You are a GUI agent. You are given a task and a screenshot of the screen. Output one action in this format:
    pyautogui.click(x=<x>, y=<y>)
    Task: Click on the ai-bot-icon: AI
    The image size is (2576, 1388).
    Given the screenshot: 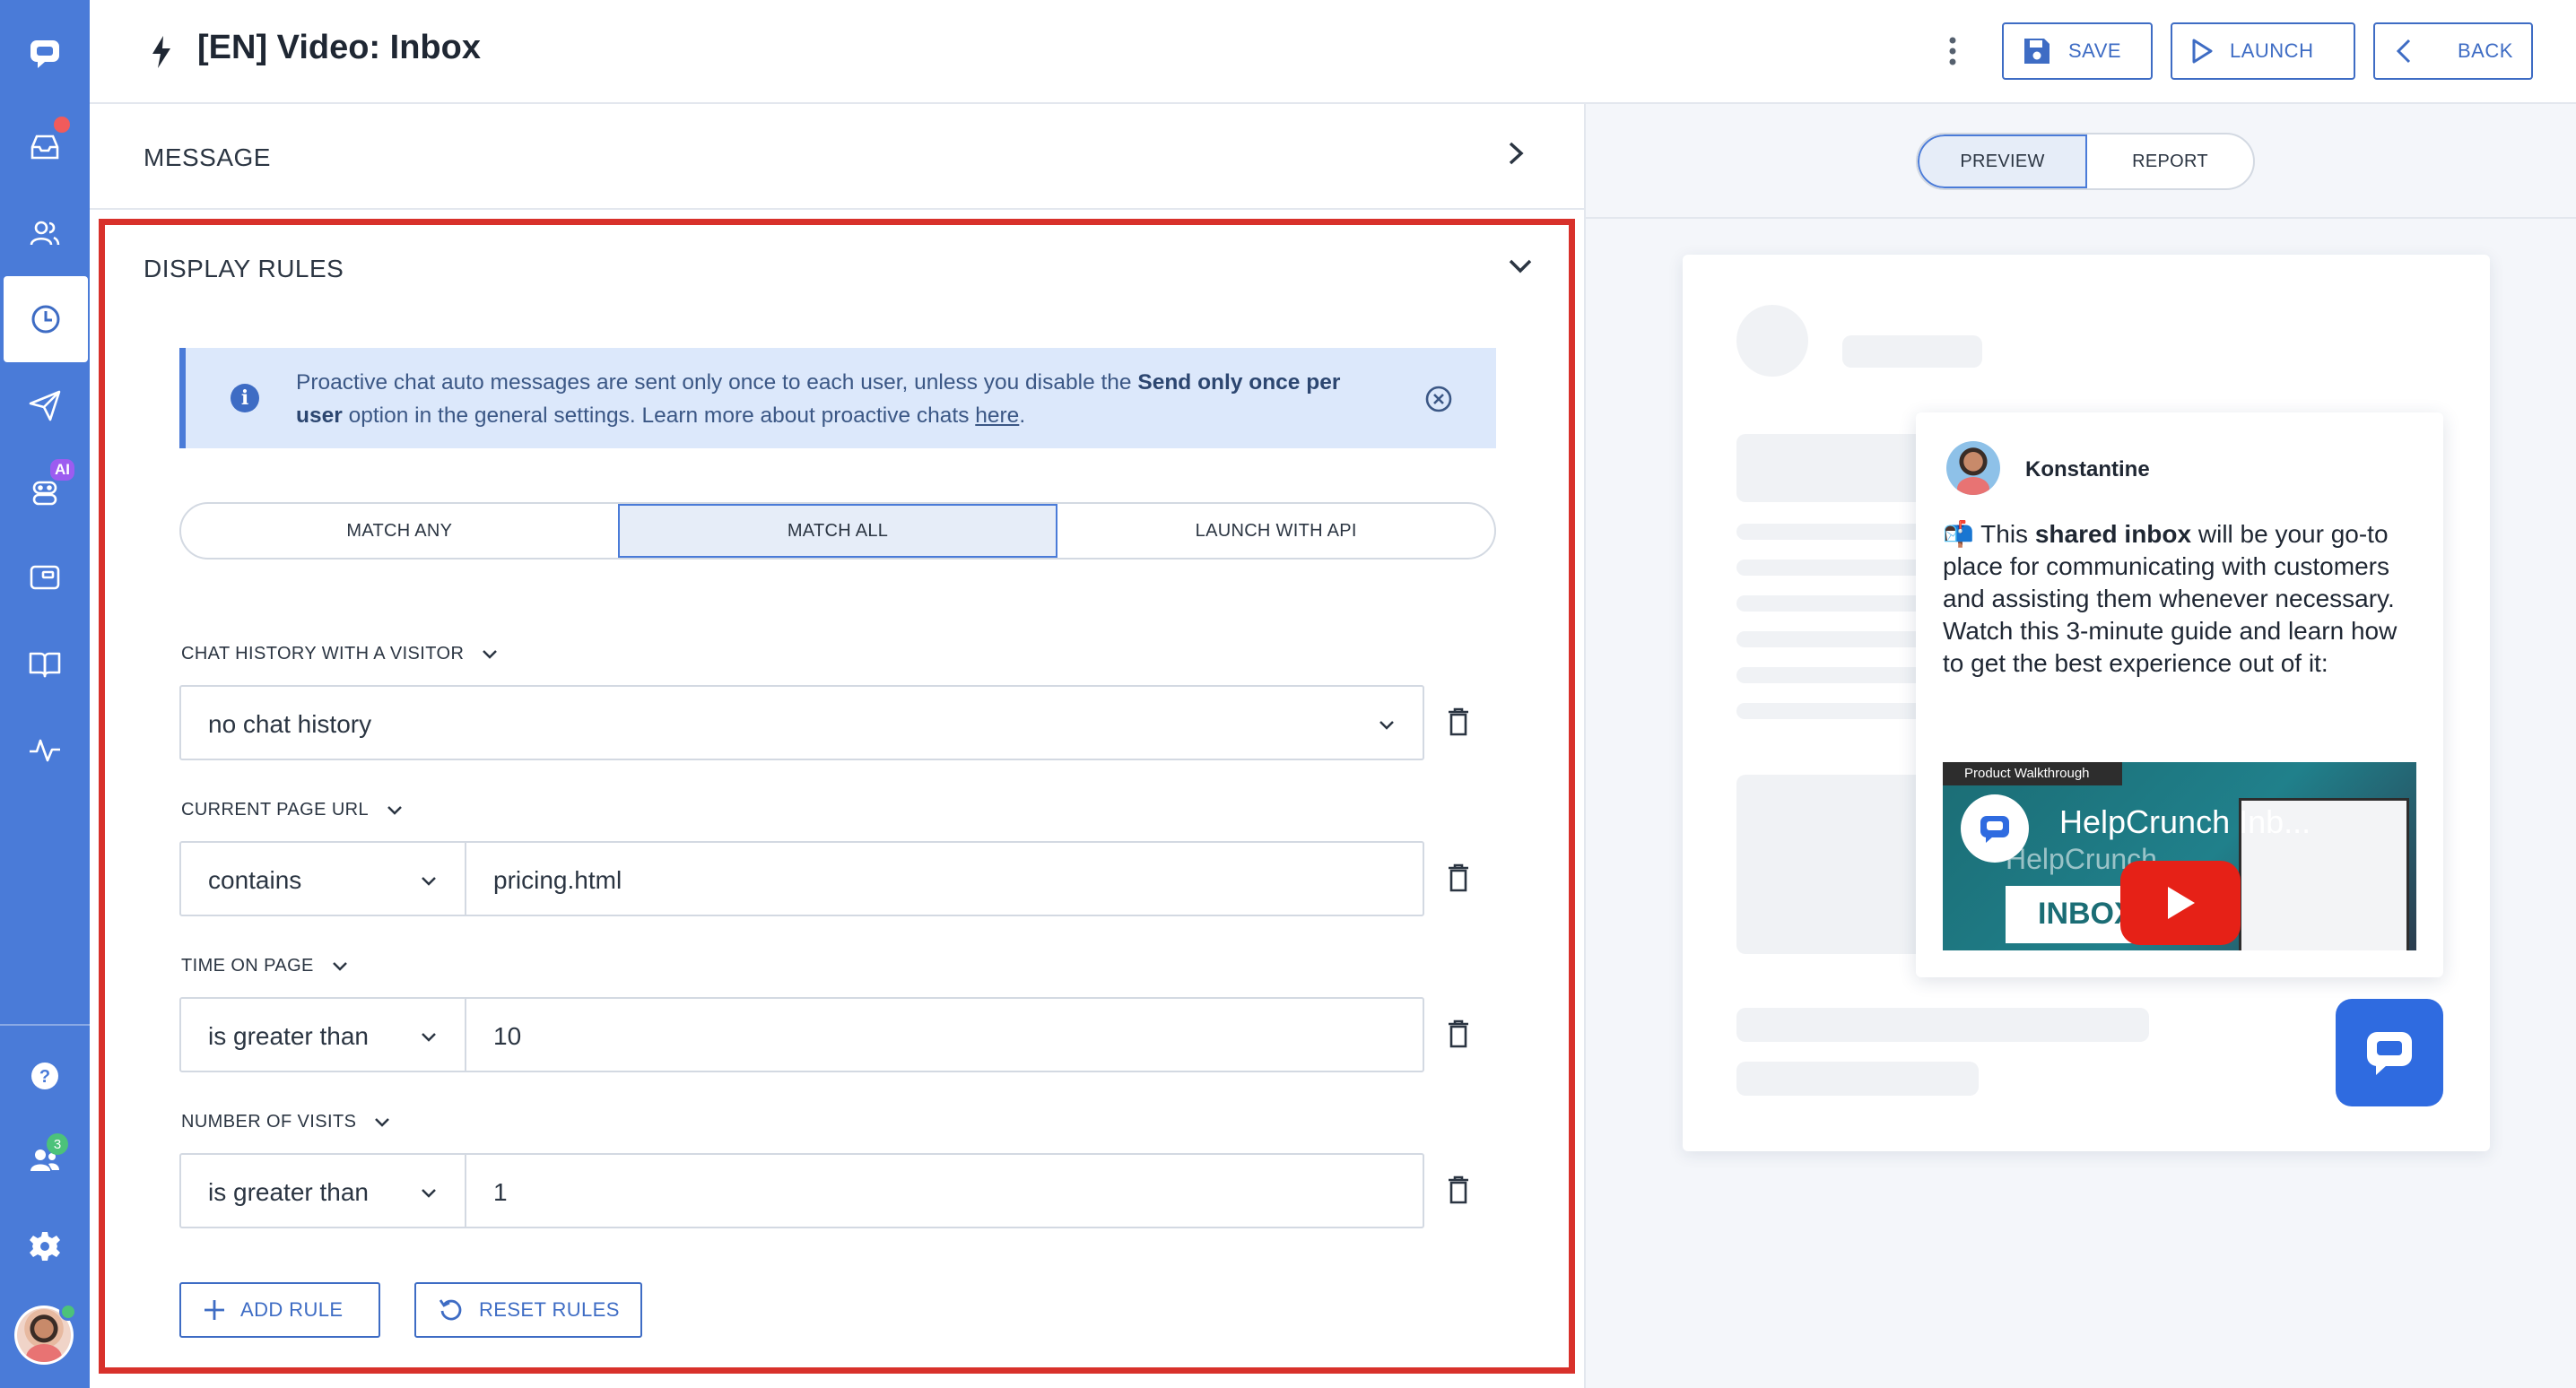 What is the action you would take?
    pyautogui.click(x=45, y=491)
    